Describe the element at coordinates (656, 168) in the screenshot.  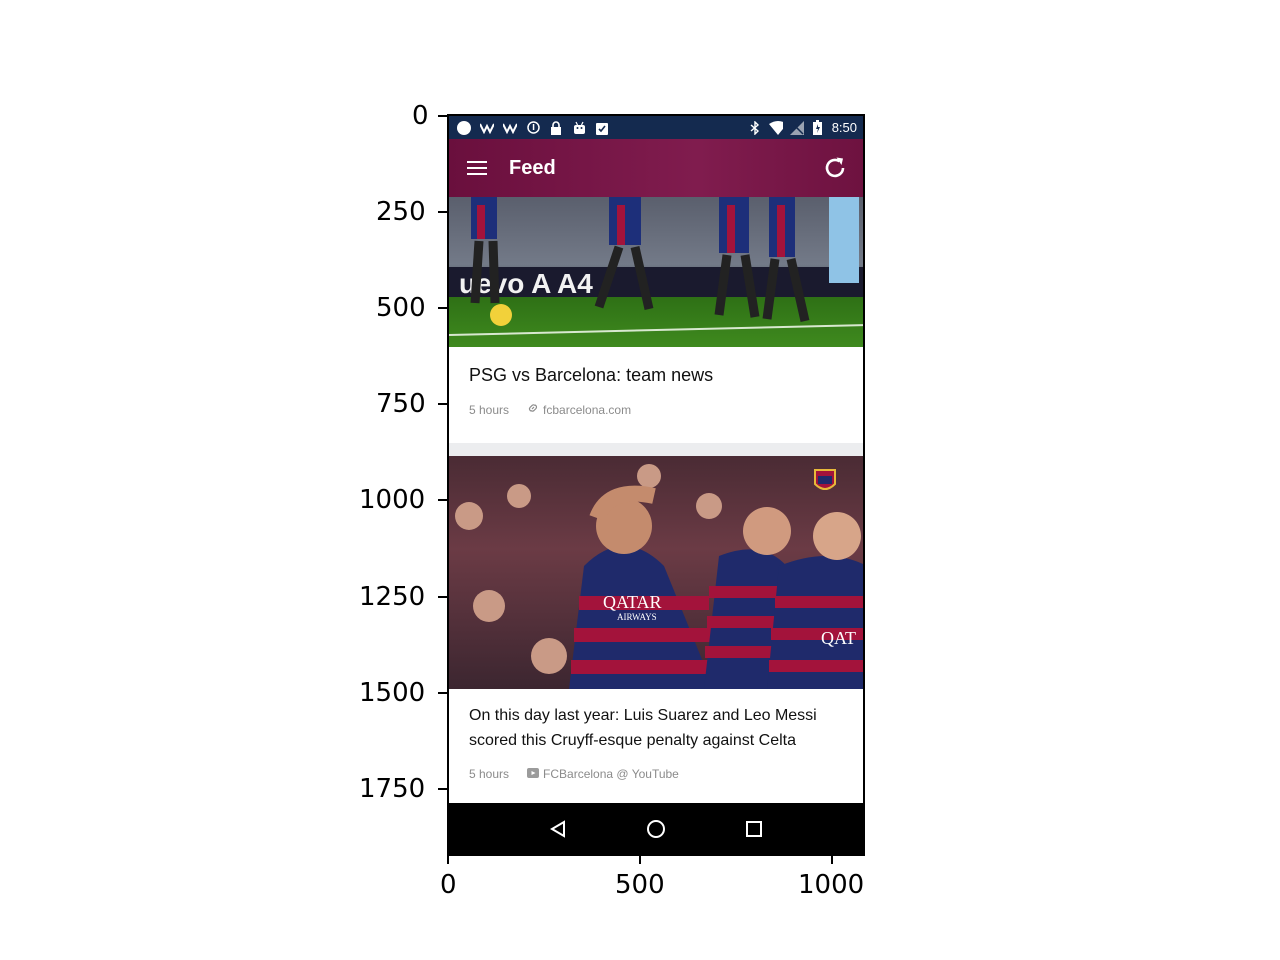
I see `app-bar: Feed` at that location.